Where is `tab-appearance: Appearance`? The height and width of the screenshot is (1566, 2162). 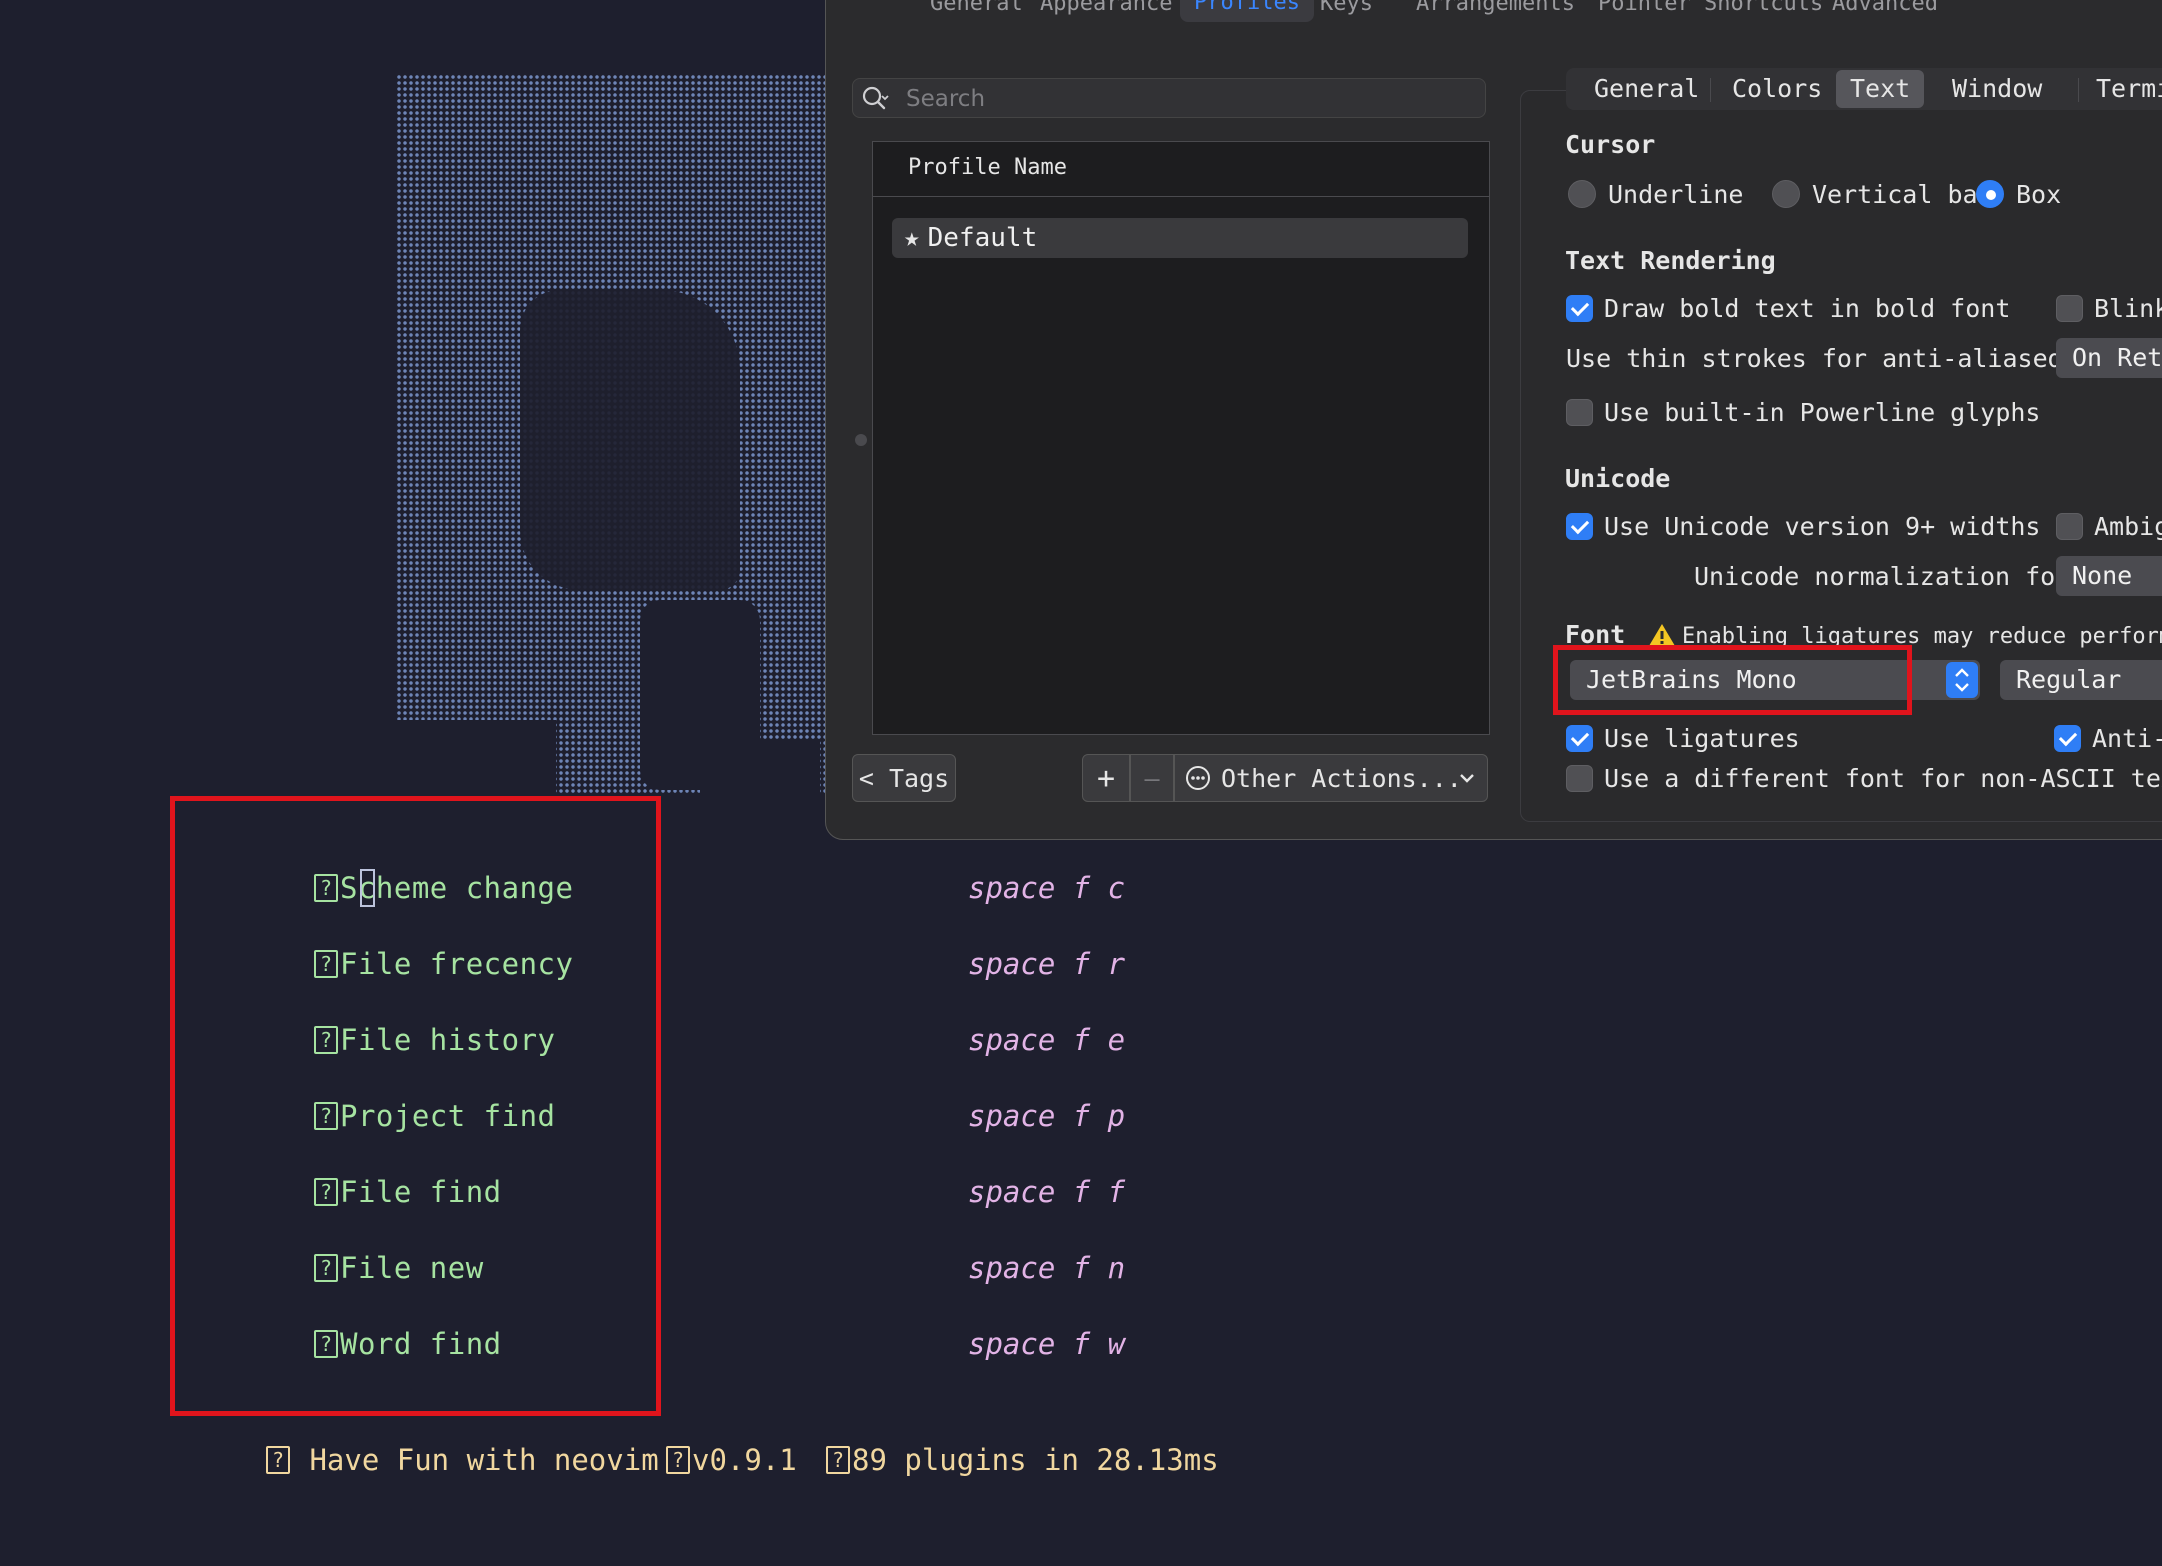 tab-appearance: Appearance is located at coordinates (1106, 20).